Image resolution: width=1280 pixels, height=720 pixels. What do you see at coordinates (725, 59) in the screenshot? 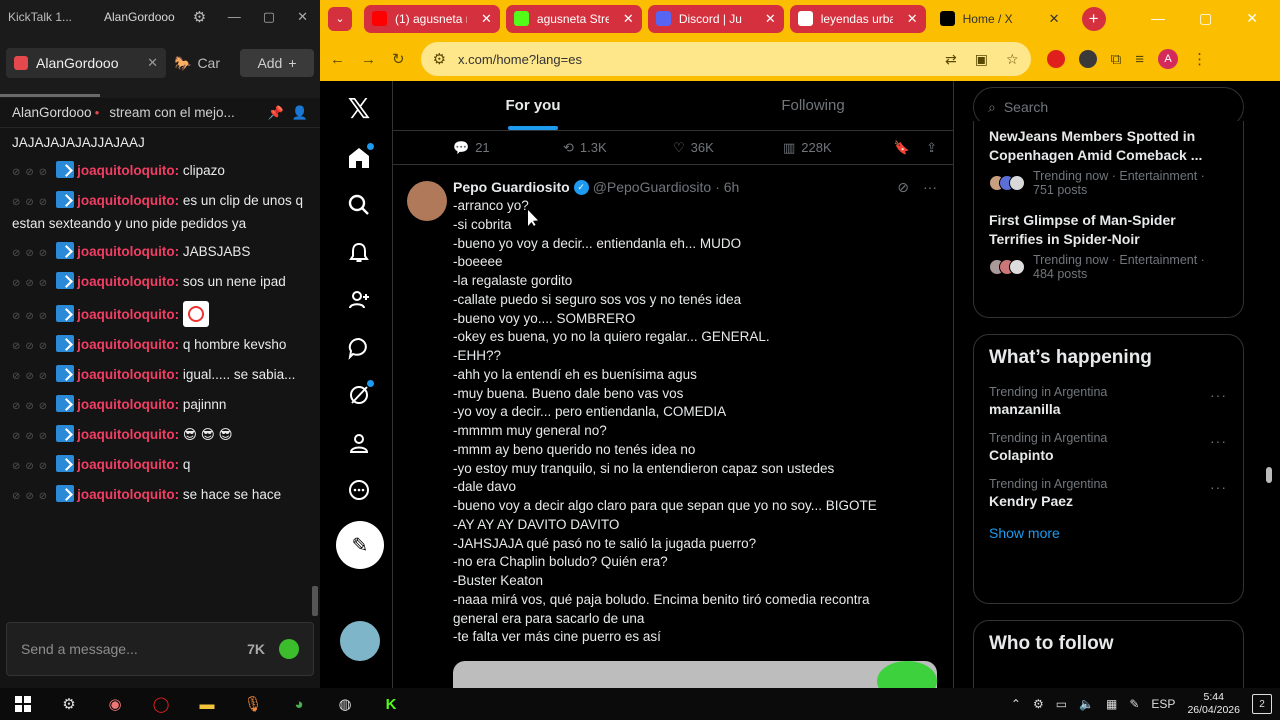
I see `address-bar: ⚙ x.com/home?lang=es ⇄ ▣ ☆` at bounding box center [725, 59].